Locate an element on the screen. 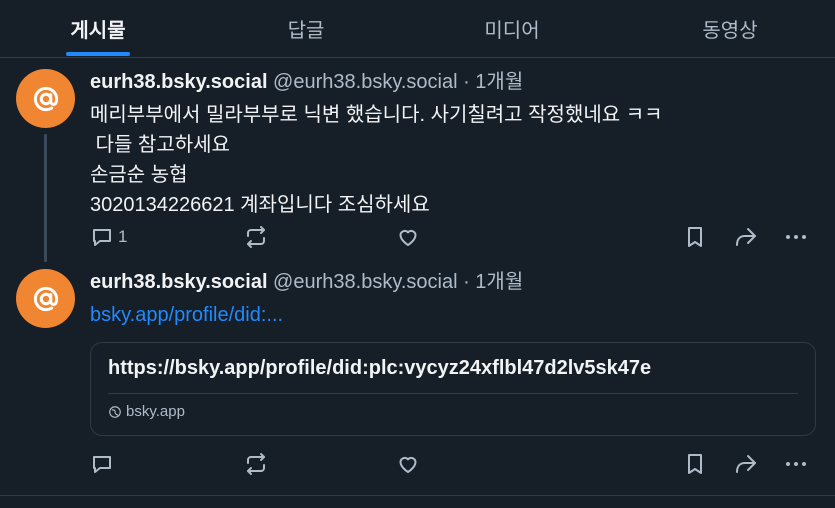 Image resolution: width=835 pixels, height=508 pixels. post-actions: 1 is located at coordinates (417, 237).